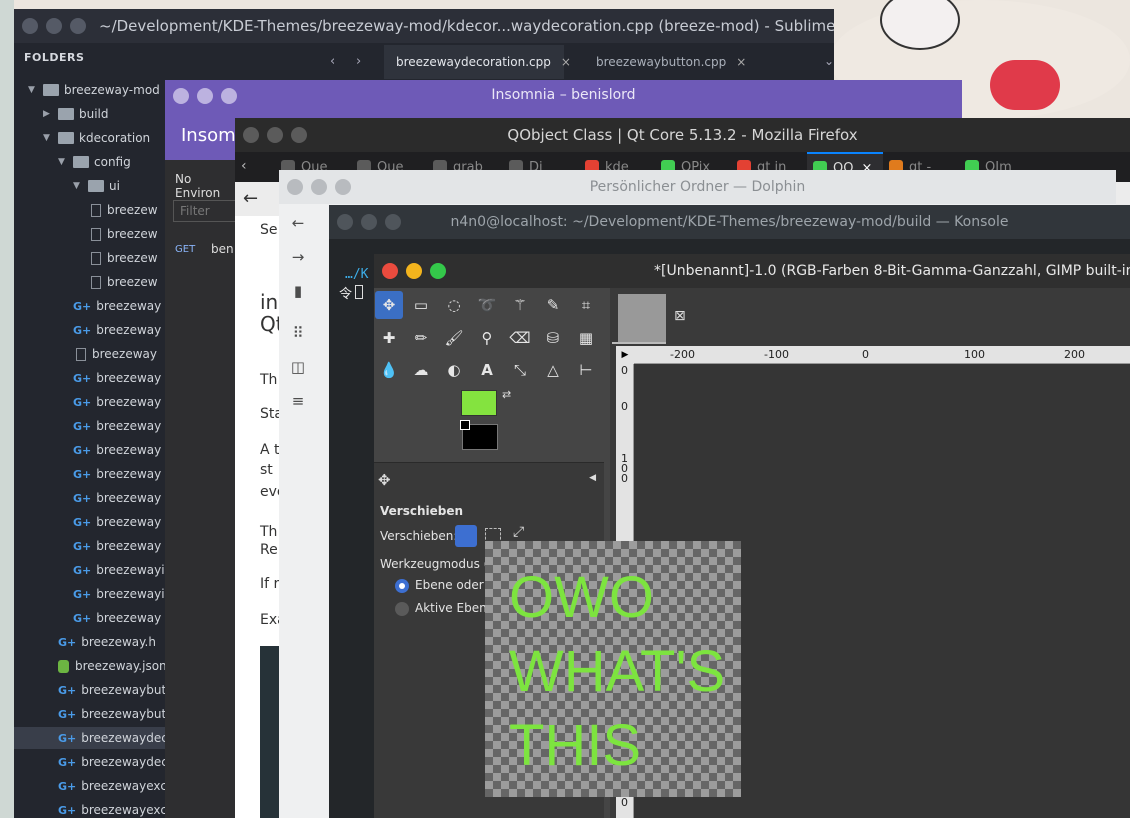  I want to click on pattern-icon: ▦, so click(586, 338).